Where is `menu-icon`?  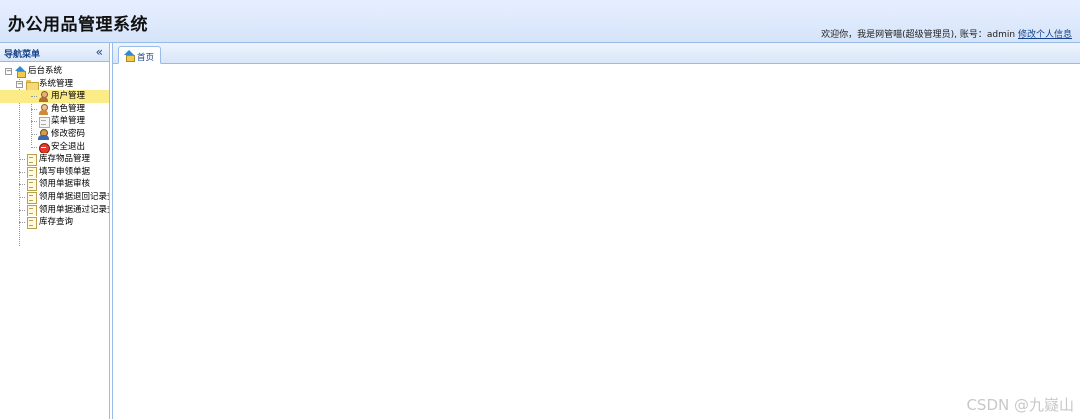 menu-icon is located at coordinates (44, 122).